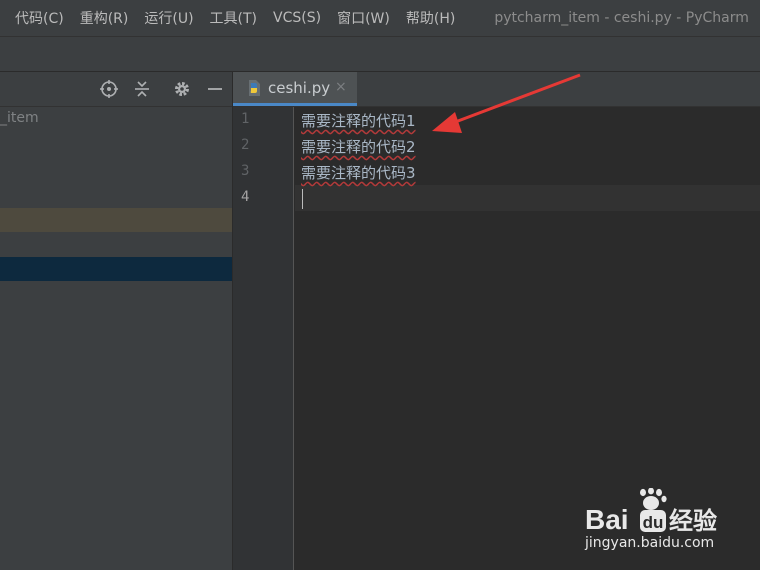 Image resolution: width=760 pixels, height=570 pixels. I want to click on baidu-jingyan-watermark: du Bai du 经验 jingyan.baidu.com, so click(660, 520).